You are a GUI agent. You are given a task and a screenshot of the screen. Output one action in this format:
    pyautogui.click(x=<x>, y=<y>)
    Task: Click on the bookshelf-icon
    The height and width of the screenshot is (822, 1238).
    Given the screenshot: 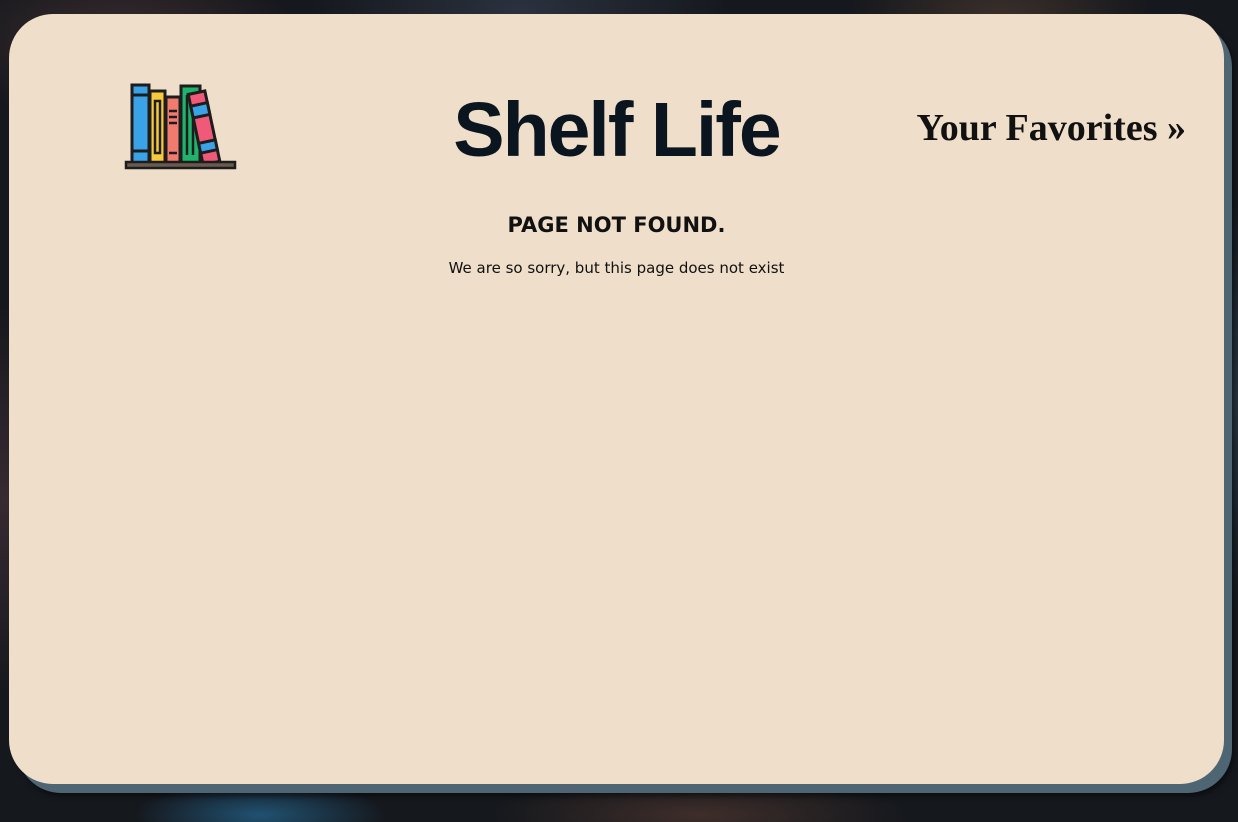 What is the action you would take?
    pyautogui.click(x=180, y=126)
    